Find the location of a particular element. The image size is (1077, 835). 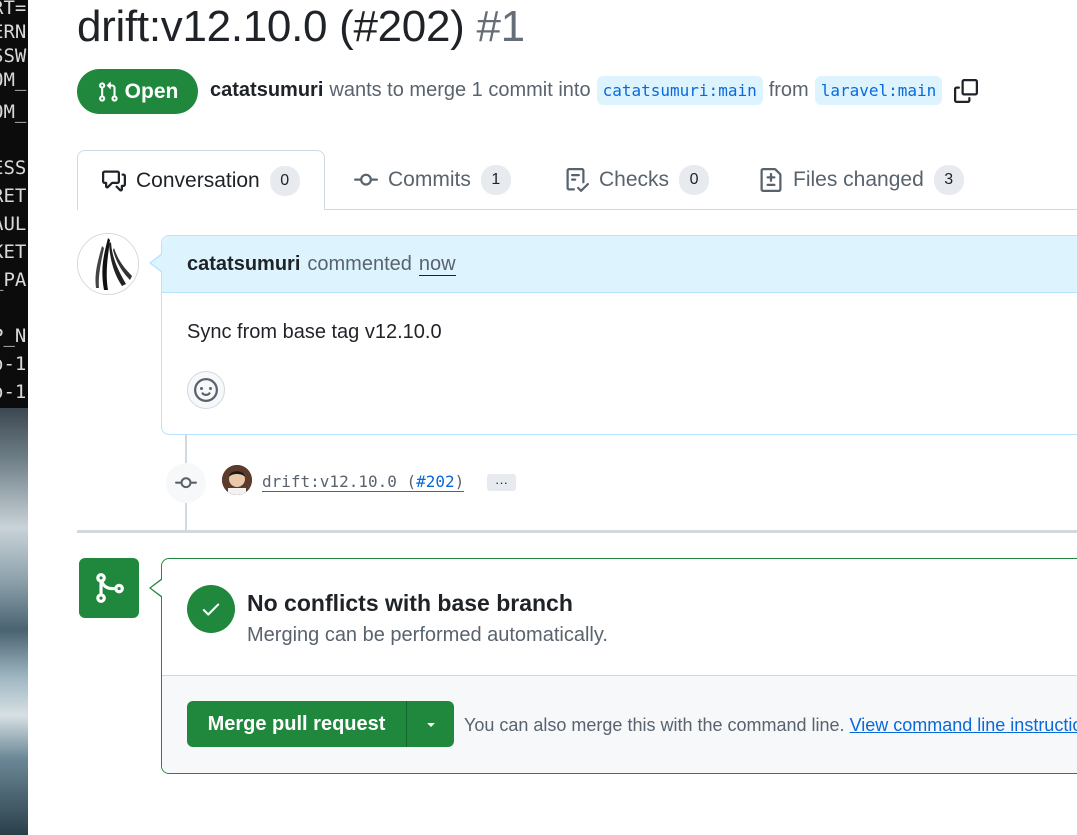

status-badge: Open is located at coordinates (137, 91).